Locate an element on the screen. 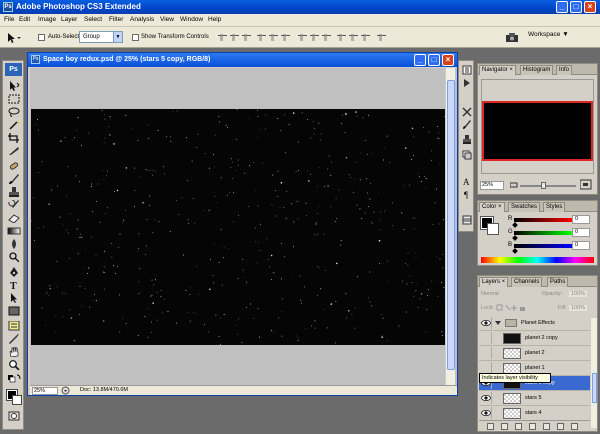 The width and height of the screenshot is (600, 434). paragraph-panel-icon: ¶ is located at coordinates (467, 194).